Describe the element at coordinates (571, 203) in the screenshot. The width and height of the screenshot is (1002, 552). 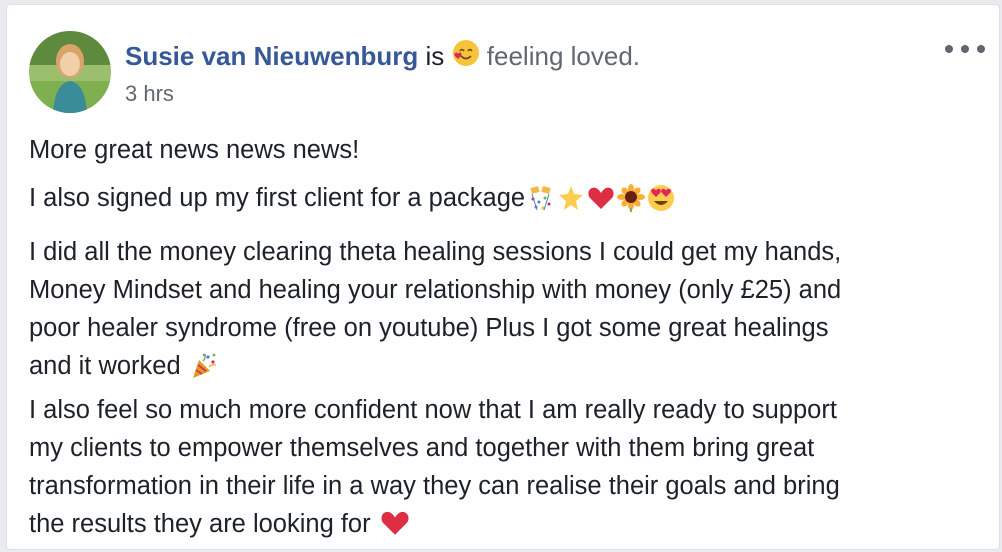
I see `star-icon` at that location.